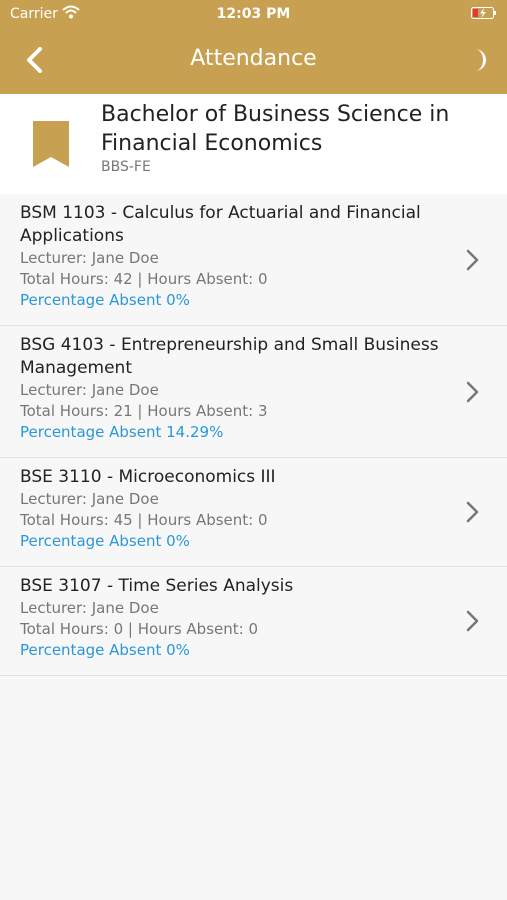  I want to click on clock: 12:03 PM, so click(253, 14).